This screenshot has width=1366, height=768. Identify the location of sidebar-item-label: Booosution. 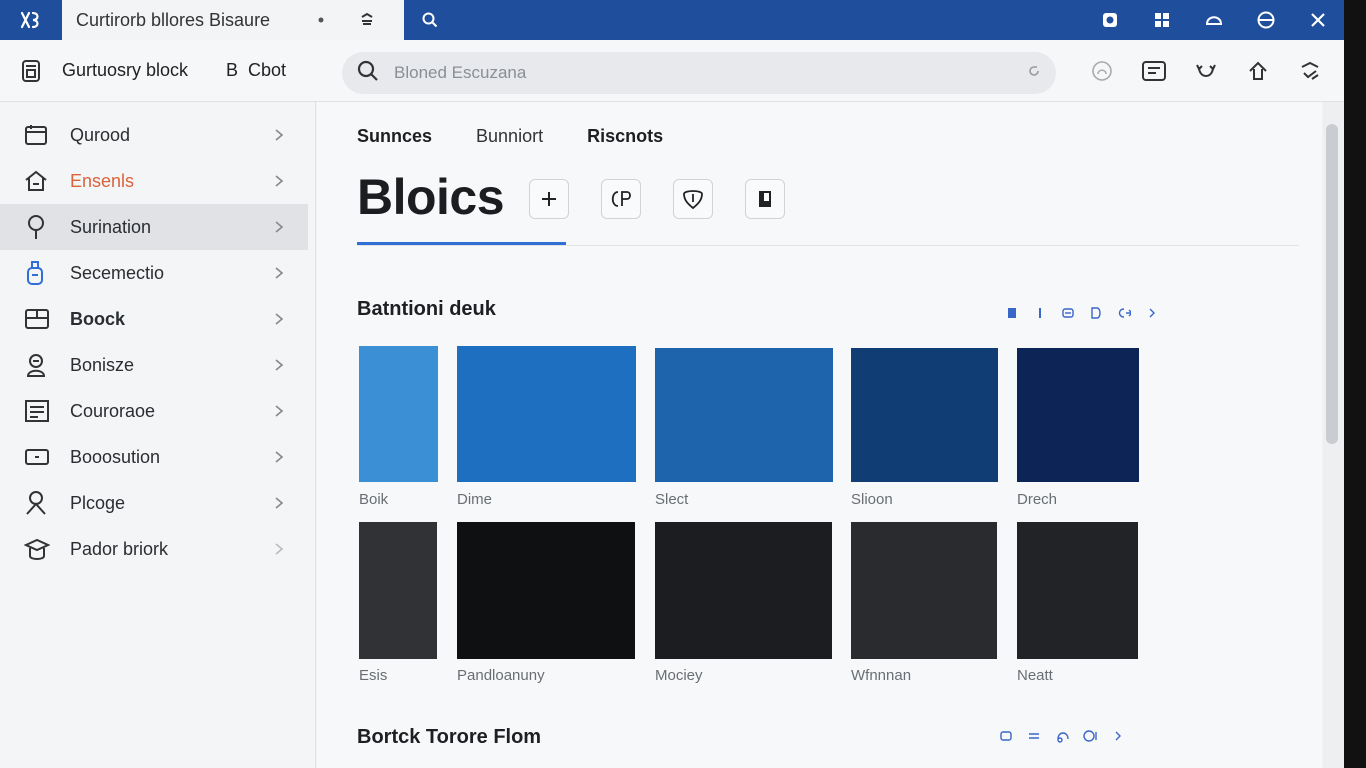
(115, 456).